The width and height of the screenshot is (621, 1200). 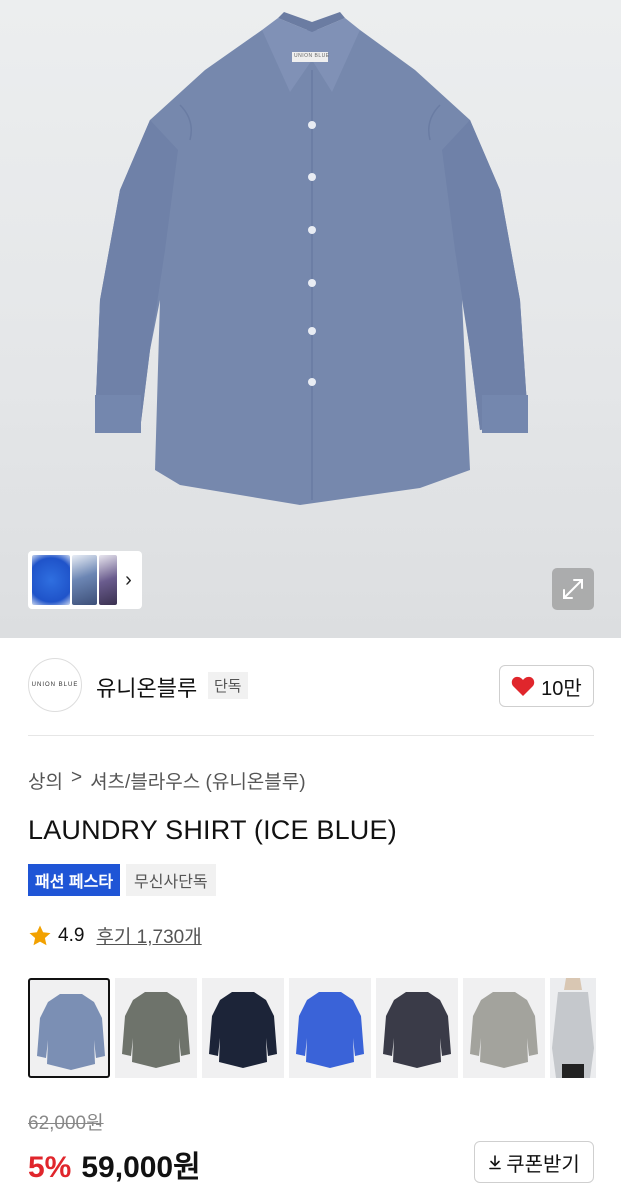 I want to click on breadcrumb-subcategory: 셔츠/블라우스 (유니온블루), so click(x=198, y=780).